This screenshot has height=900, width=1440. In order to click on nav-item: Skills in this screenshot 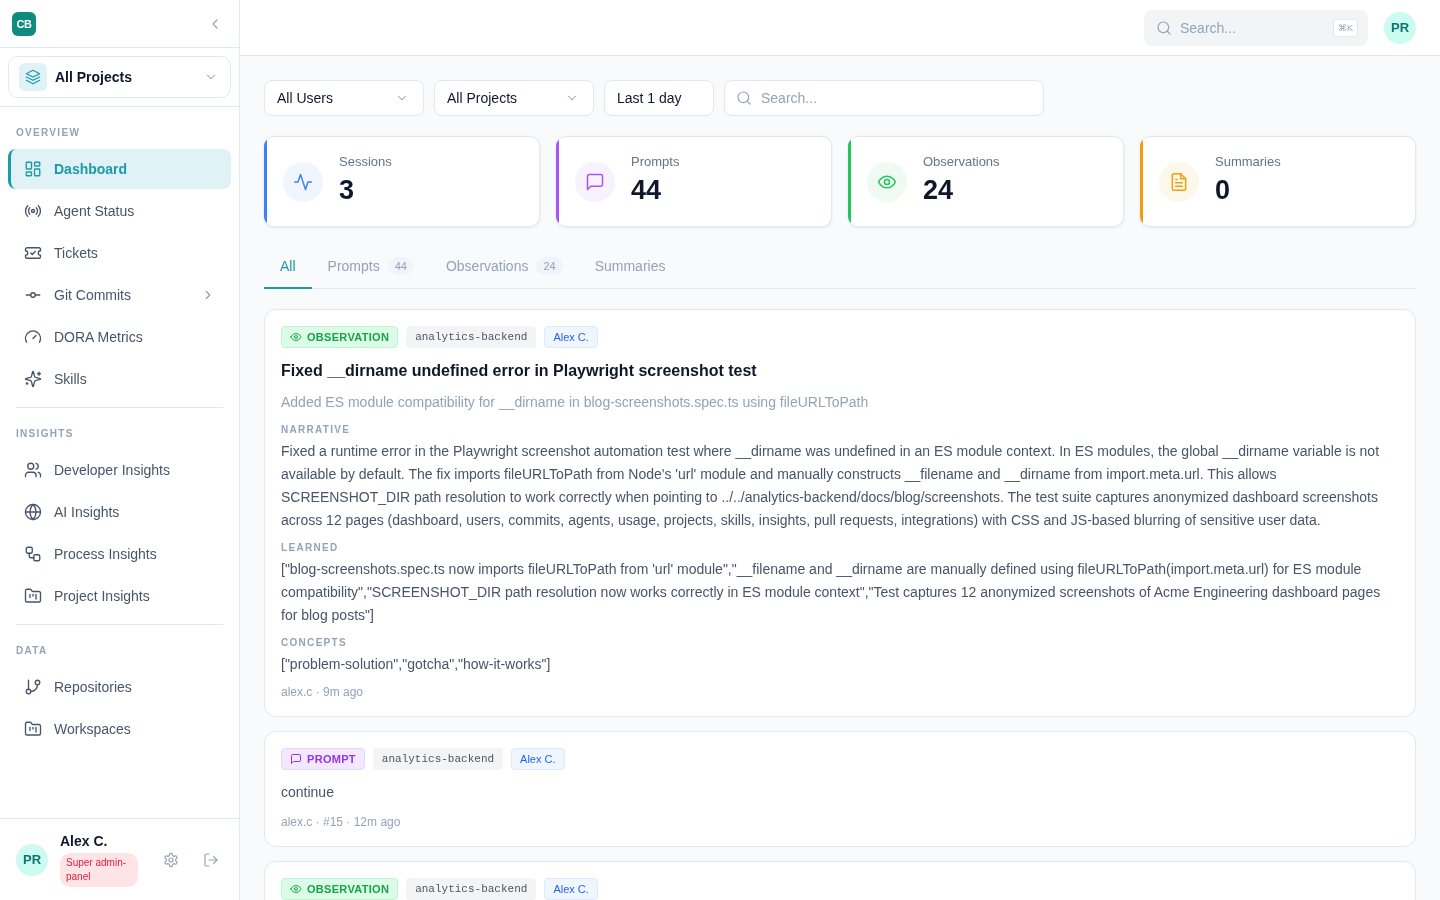, I will do `click(119, 379)`.